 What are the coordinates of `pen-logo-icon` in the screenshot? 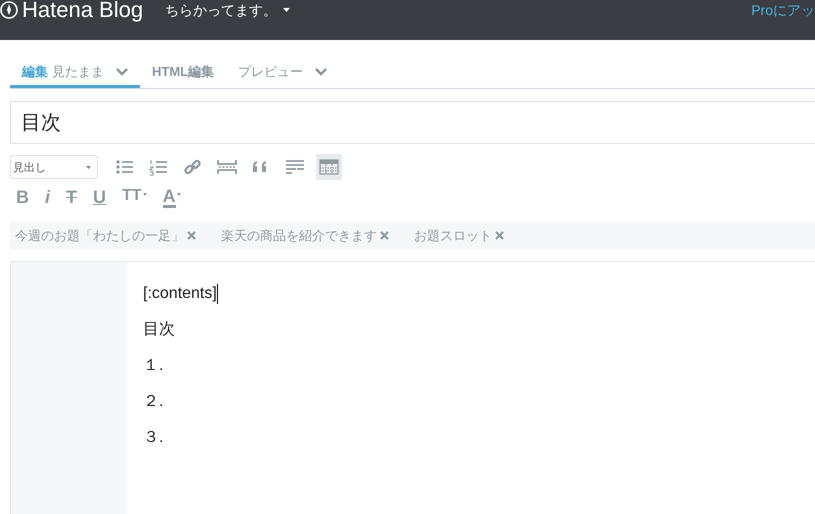 It's located at (9, 10).